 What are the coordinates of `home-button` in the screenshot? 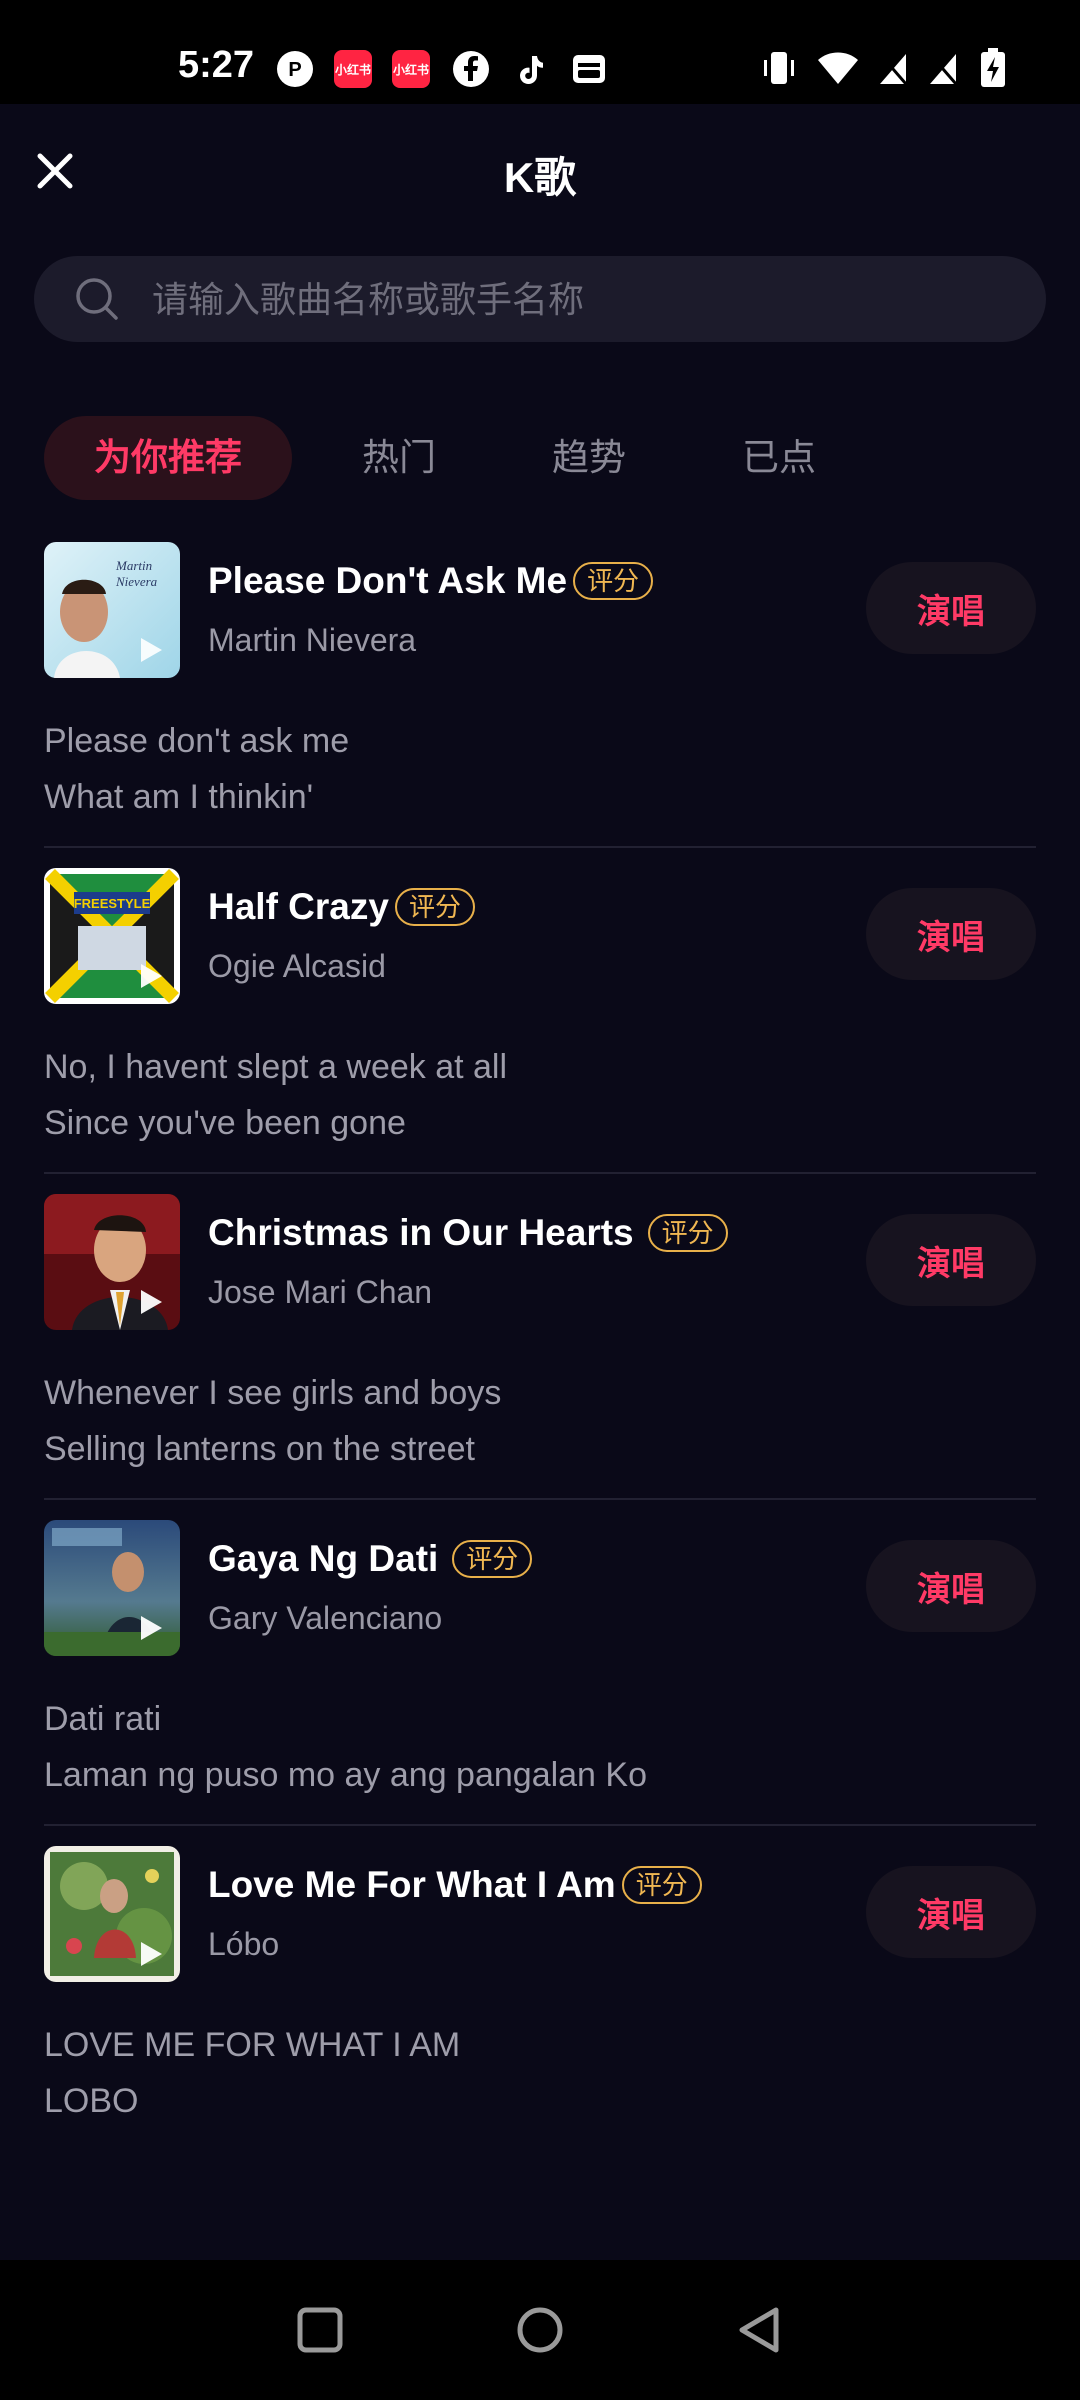 It's located at (540, 2330).